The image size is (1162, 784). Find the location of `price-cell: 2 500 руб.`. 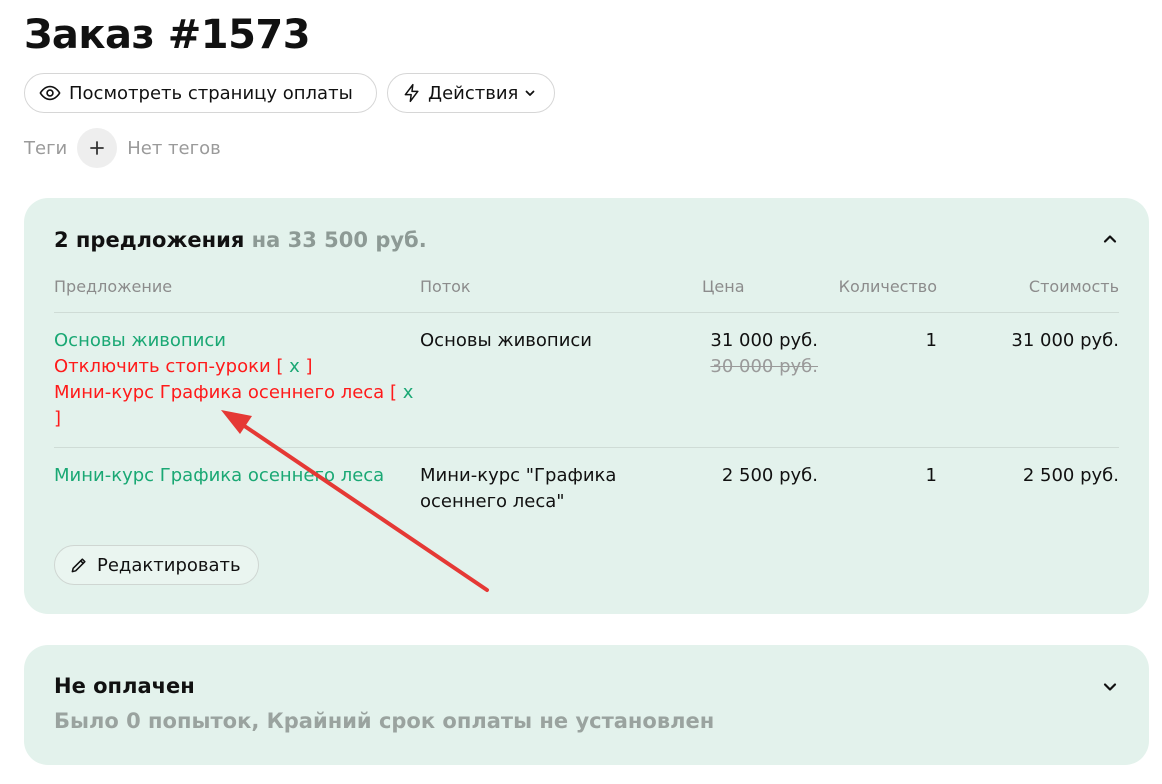

price-cell: 2 500 руб. is located at coordinates (769, 475).